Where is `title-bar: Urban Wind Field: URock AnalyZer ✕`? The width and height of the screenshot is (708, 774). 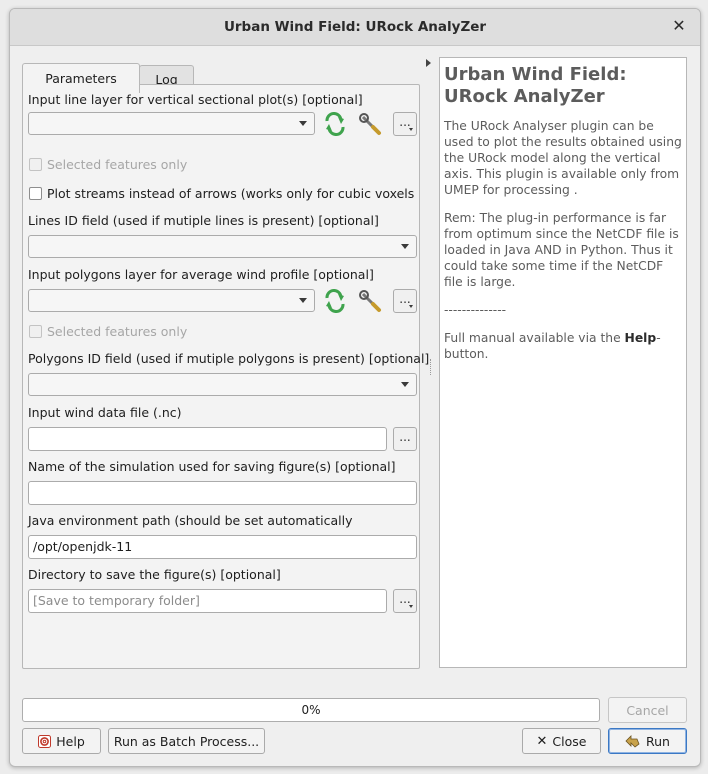 title-bar: Urban Wind Field: URock AnalyZer ✕ is located at coordinates (355, 27).